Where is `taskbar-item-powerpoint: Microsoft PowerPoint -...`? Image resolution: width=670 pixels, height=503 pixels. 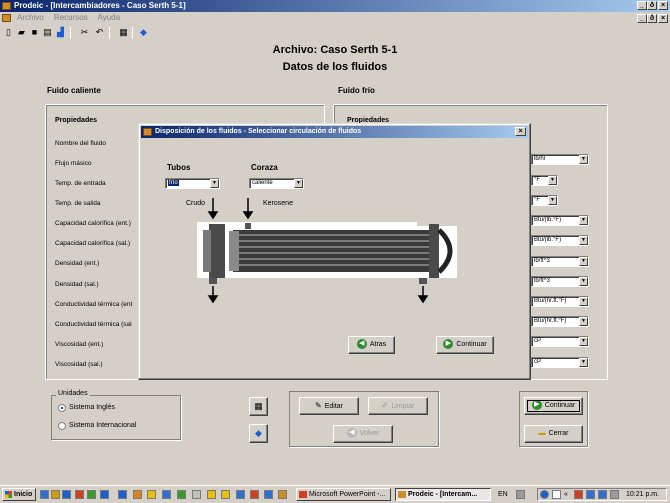 taskbar-item-powerpoint: Microsoft PowerPoint -... is located at coordinates (343, 494).